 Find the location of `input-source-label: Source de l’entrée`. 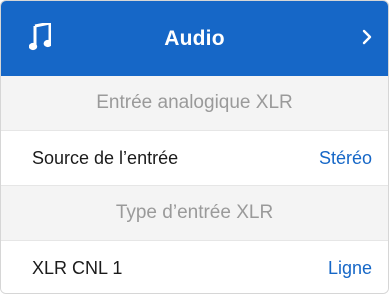

input-source-label: Source de l’entrée is located at coordinates (105, 158).